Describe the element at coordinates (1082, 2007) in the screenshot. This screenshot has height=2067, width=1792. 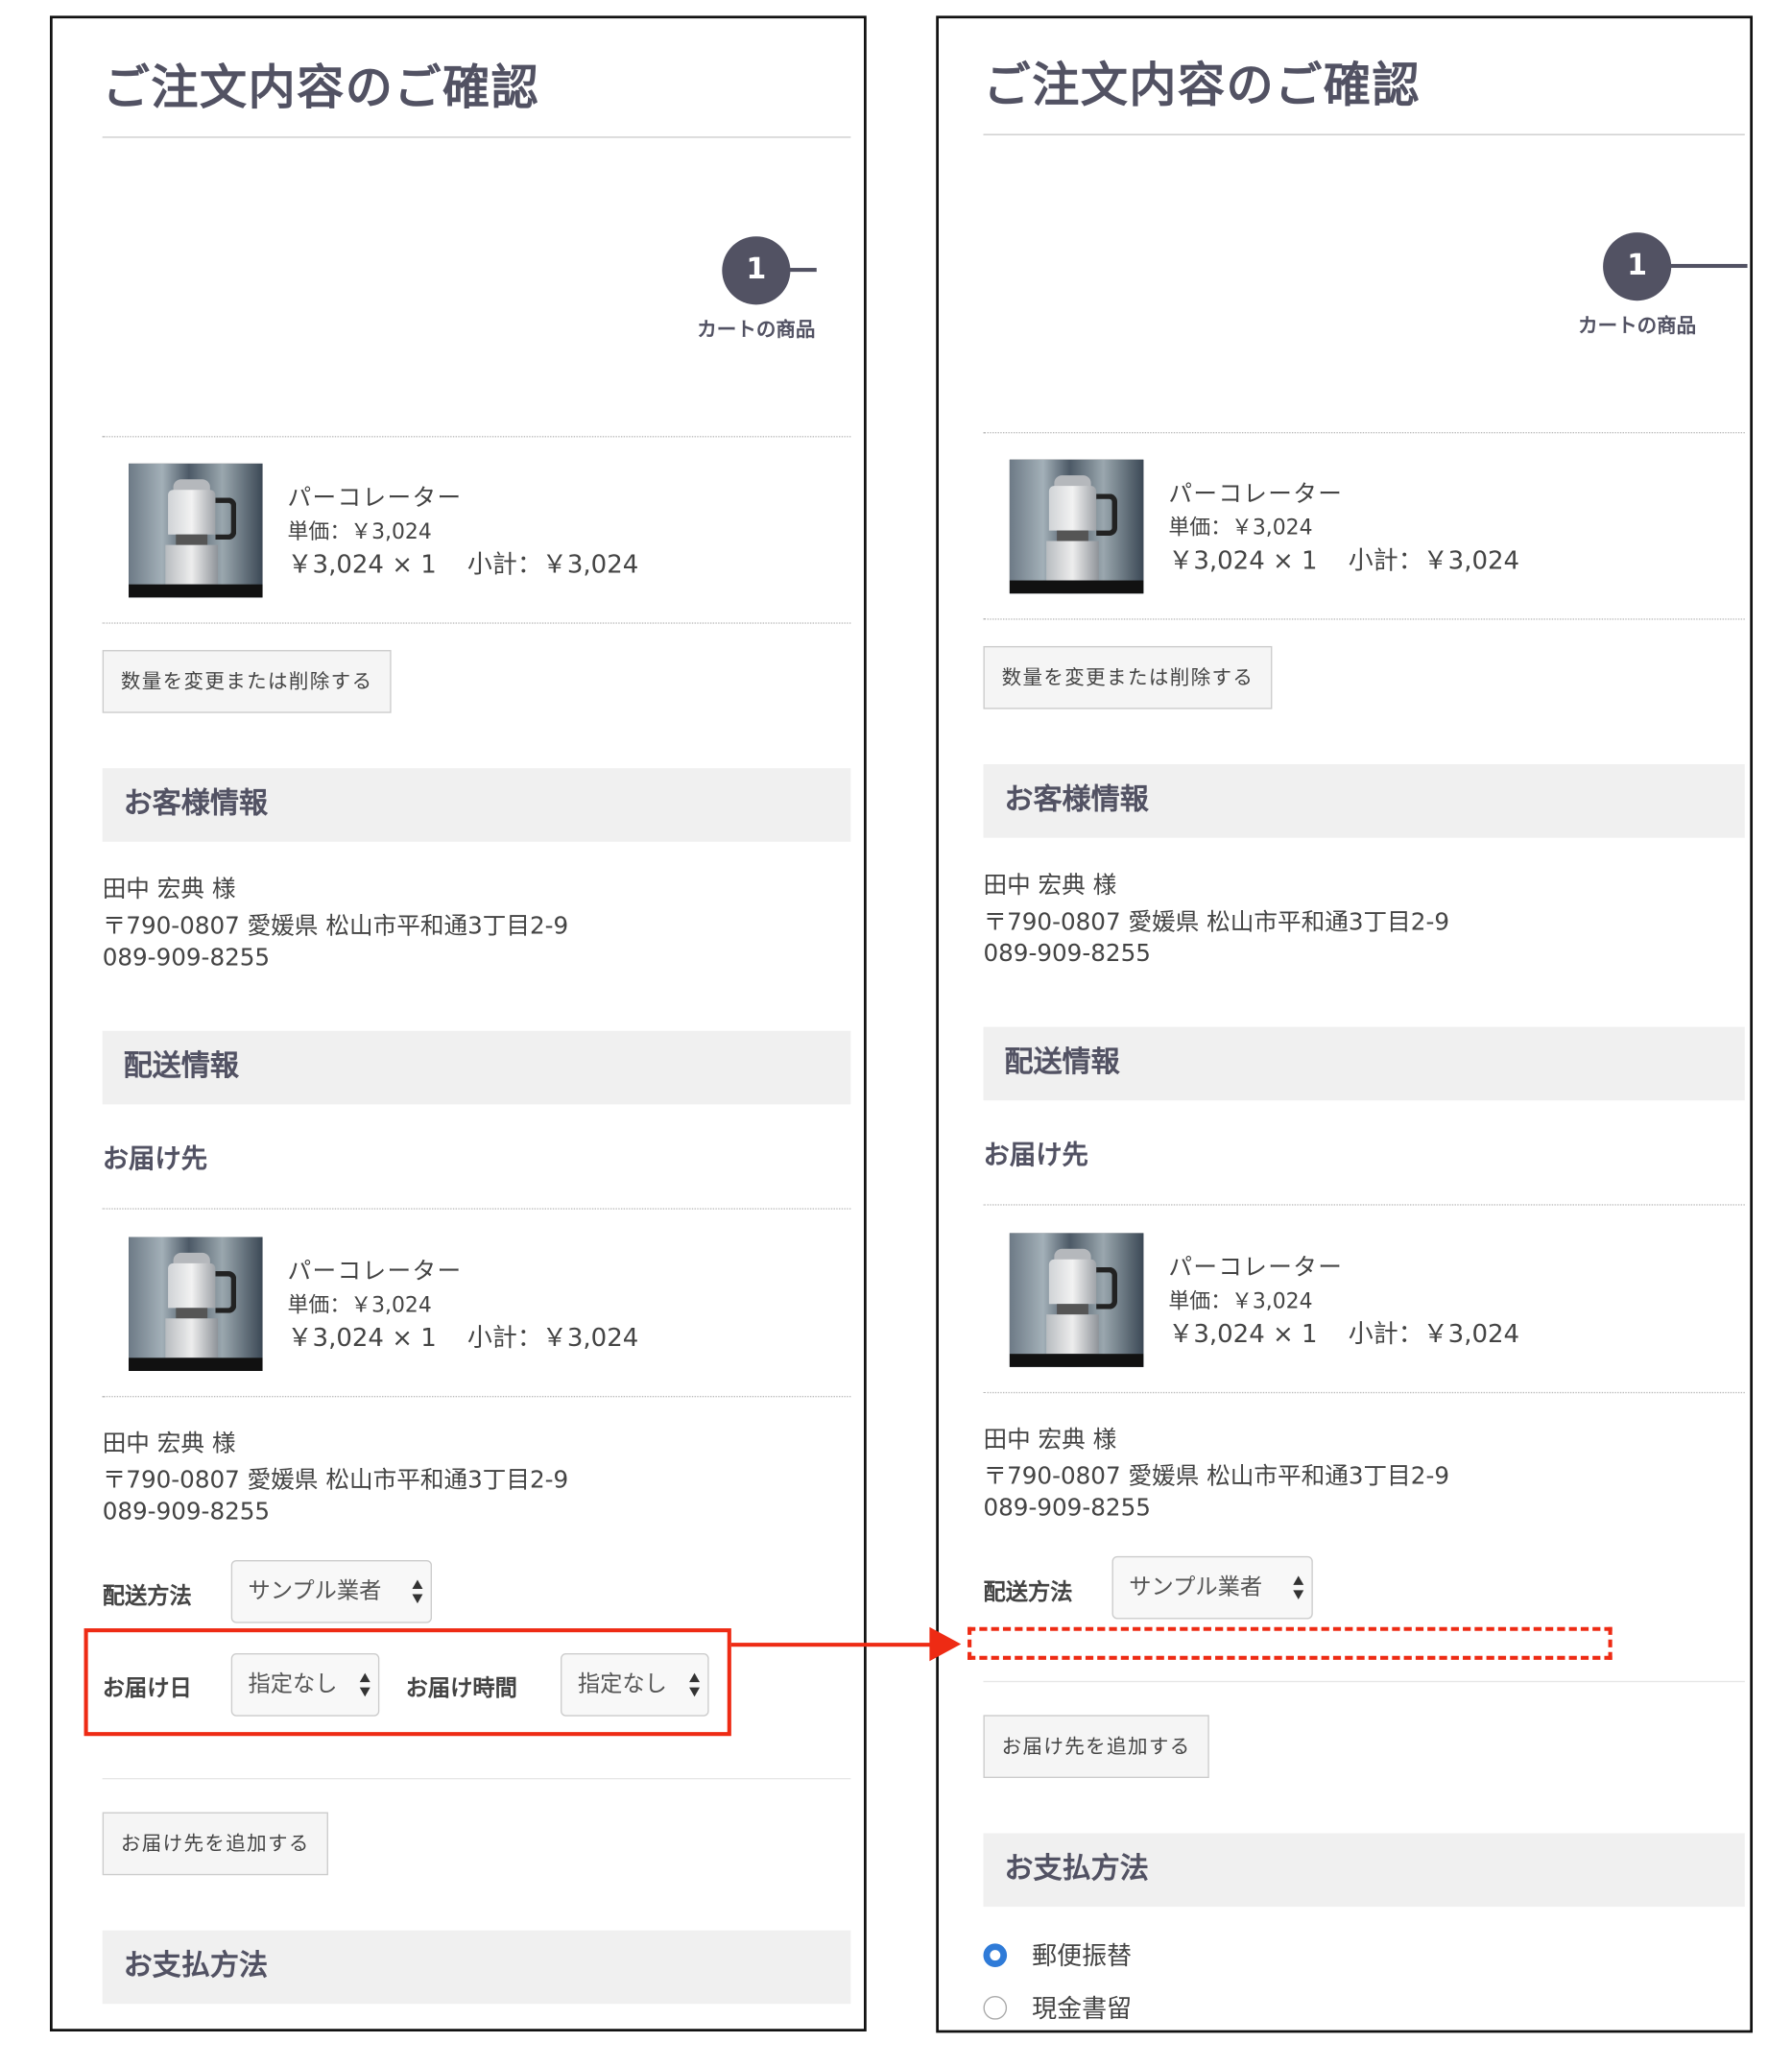
I see `payment-option-label: 現金書留` at that location.